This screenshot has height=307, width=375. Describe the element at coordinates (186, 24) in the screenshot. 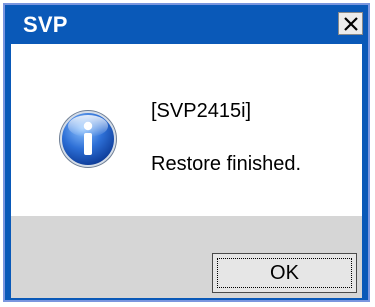

I see `title-bar: SVP` at that location.